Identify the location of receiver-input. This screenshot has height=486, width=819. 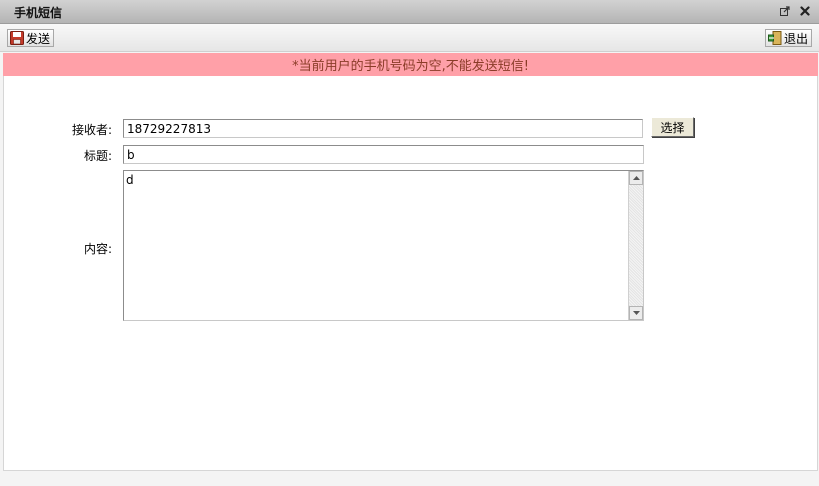
(383, 128).